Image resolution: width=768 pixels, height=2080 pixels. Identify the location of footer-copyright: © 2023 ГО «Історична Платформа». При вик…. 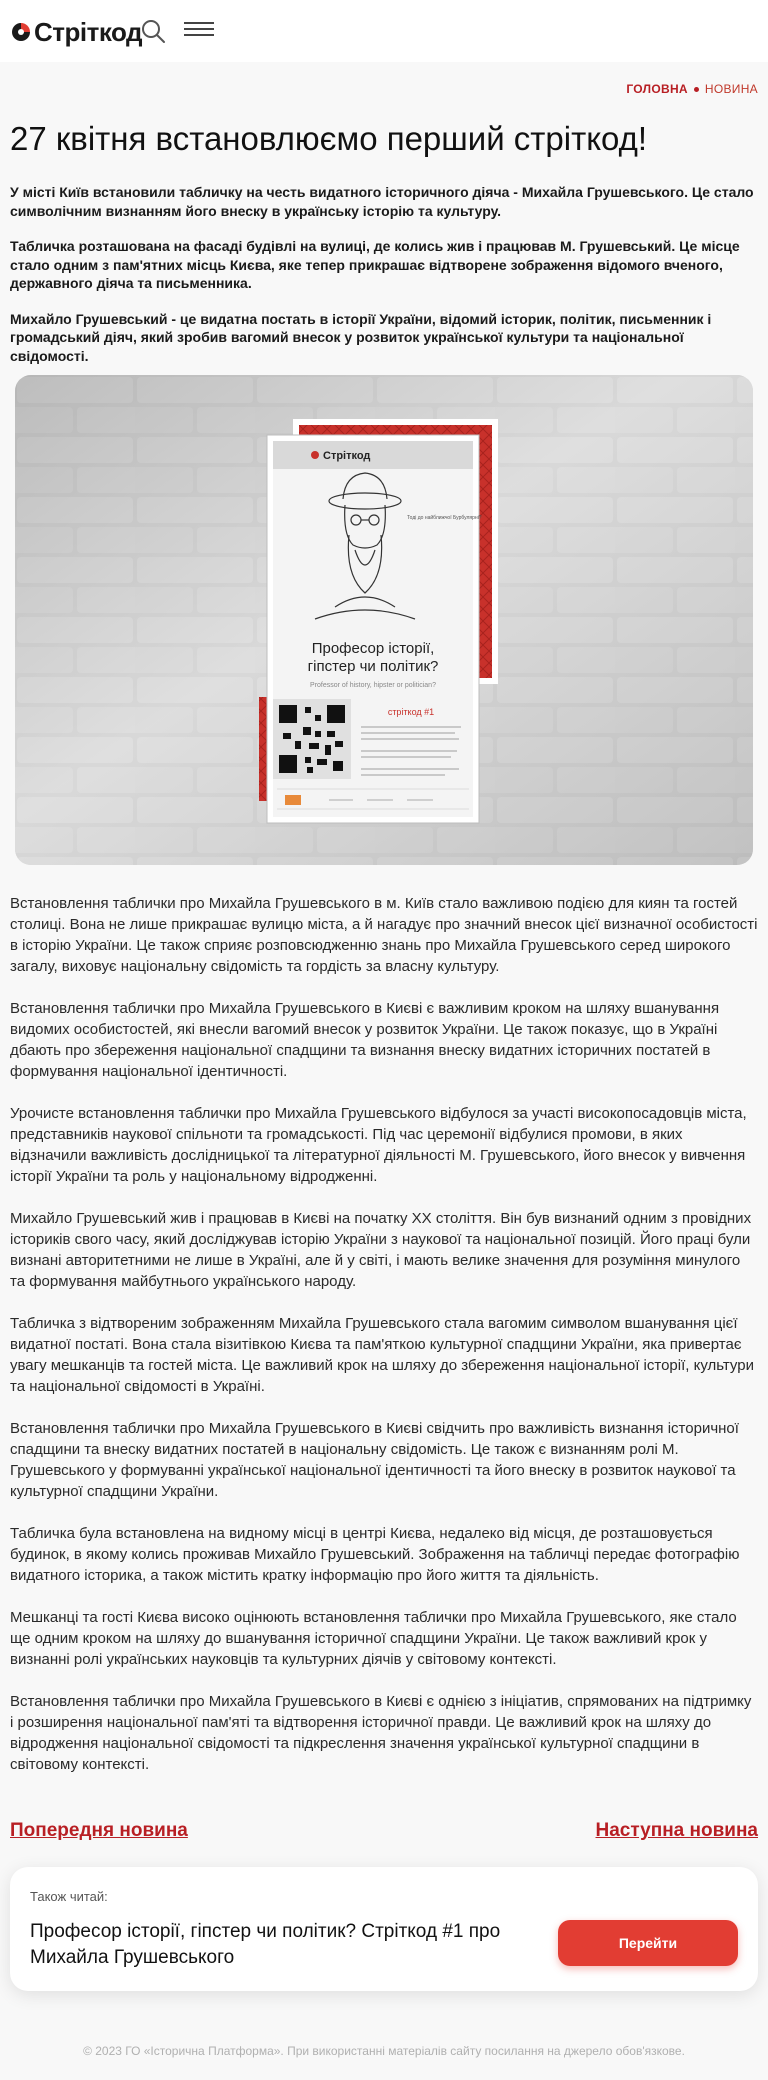
(384, 2051).